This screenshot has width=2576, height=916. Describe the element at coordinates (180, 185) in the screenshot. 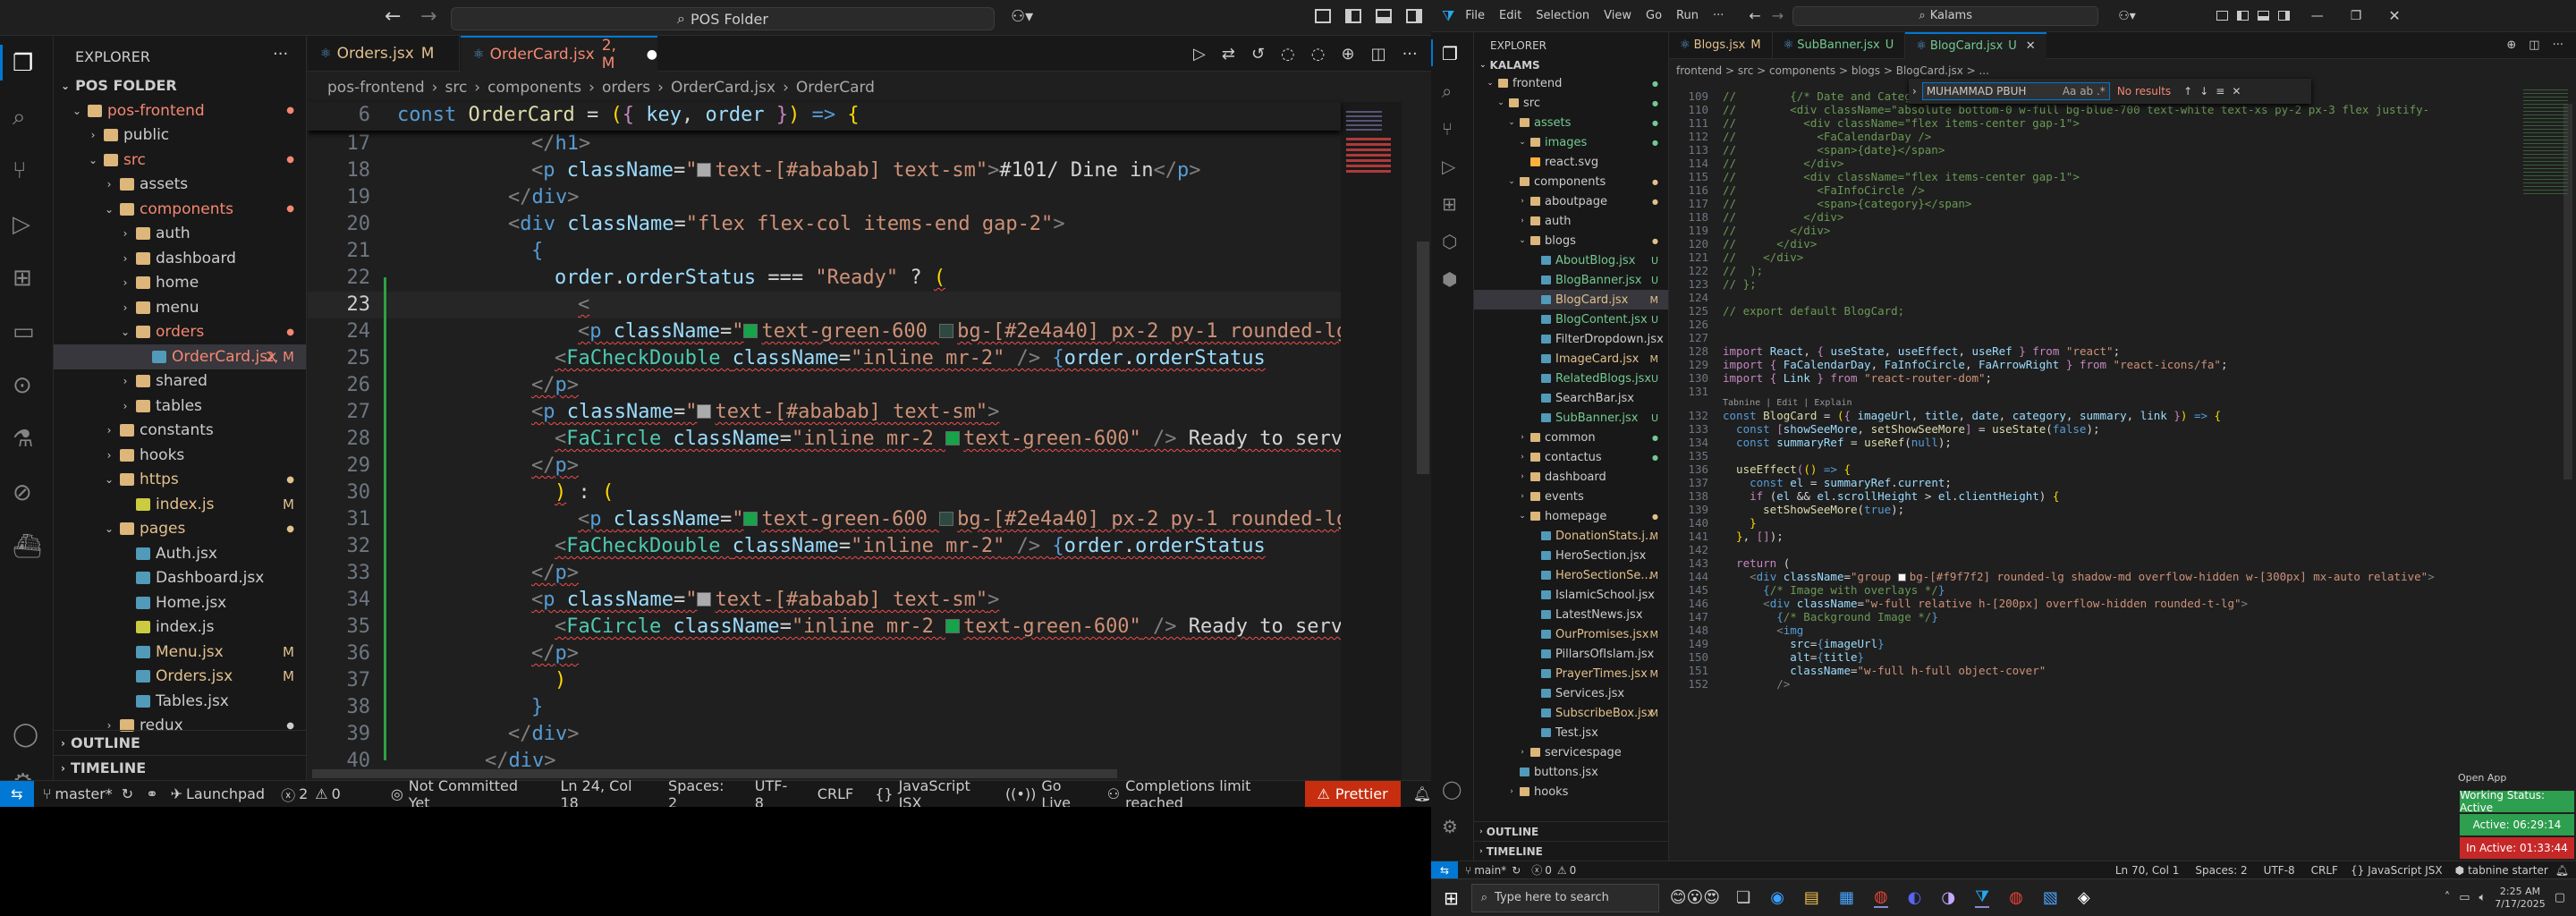

I see `tree-item: › assets` at that location.